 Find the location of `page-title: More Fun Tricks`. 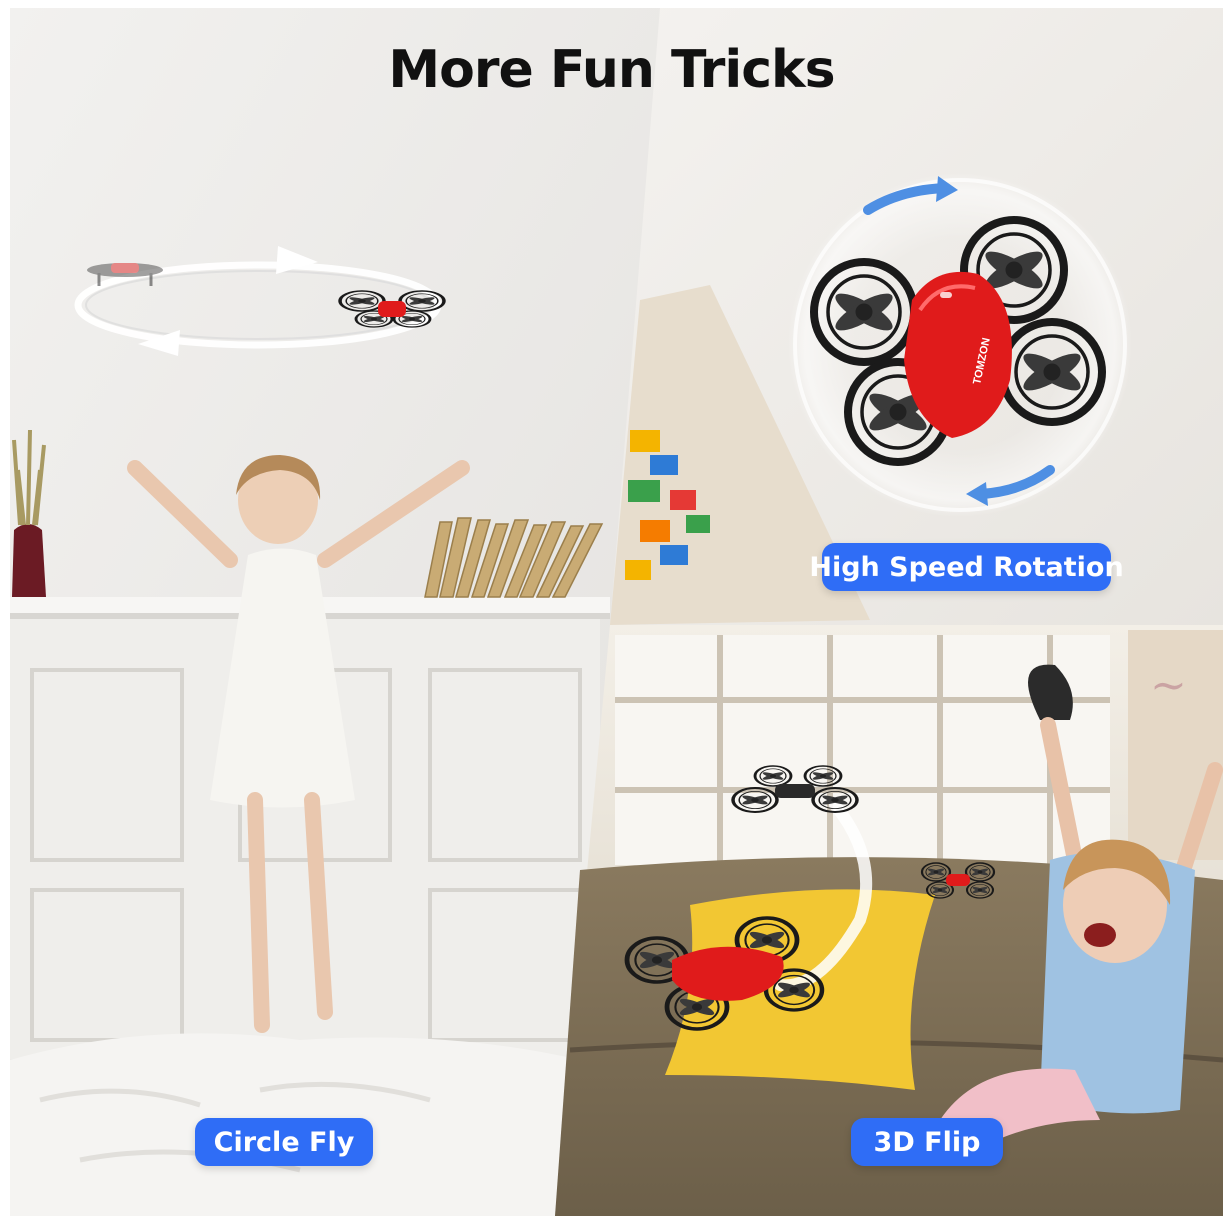

page-title: More Fun Tricks is located at coordinates (611, 70).